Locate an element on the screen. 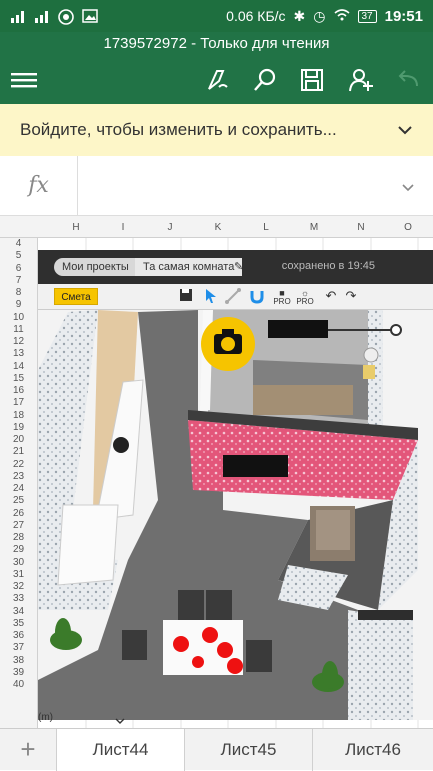  planner-toolbar: Смета ■ PRO ☼ PRO ↶ ↷ is located at coordinates (235, 297).